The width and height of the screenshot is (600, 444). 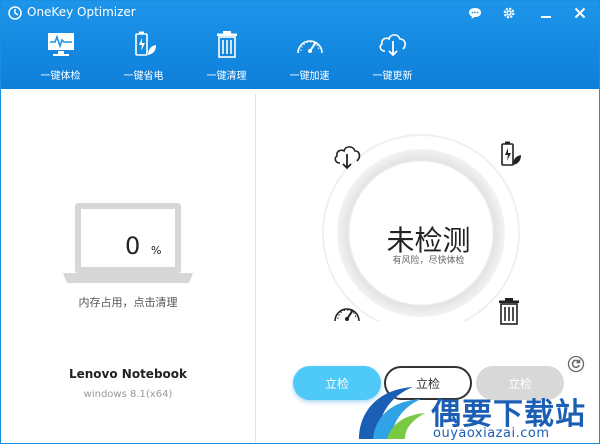 What do you see at coordinates (60, 57) in the screenshot?
I see `nav-item-checkup: 一键体检` at bounding box center [60, 57].